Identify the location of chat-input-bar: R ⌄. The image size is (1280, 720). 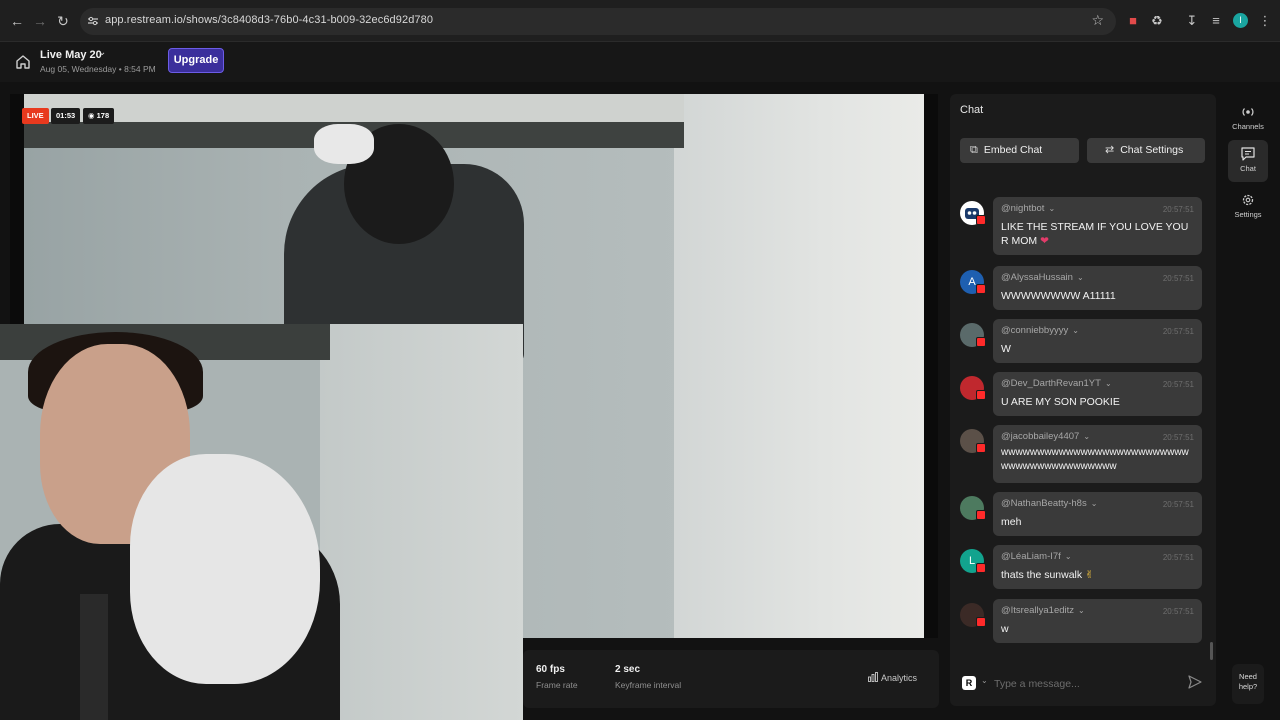
(1083, 685).